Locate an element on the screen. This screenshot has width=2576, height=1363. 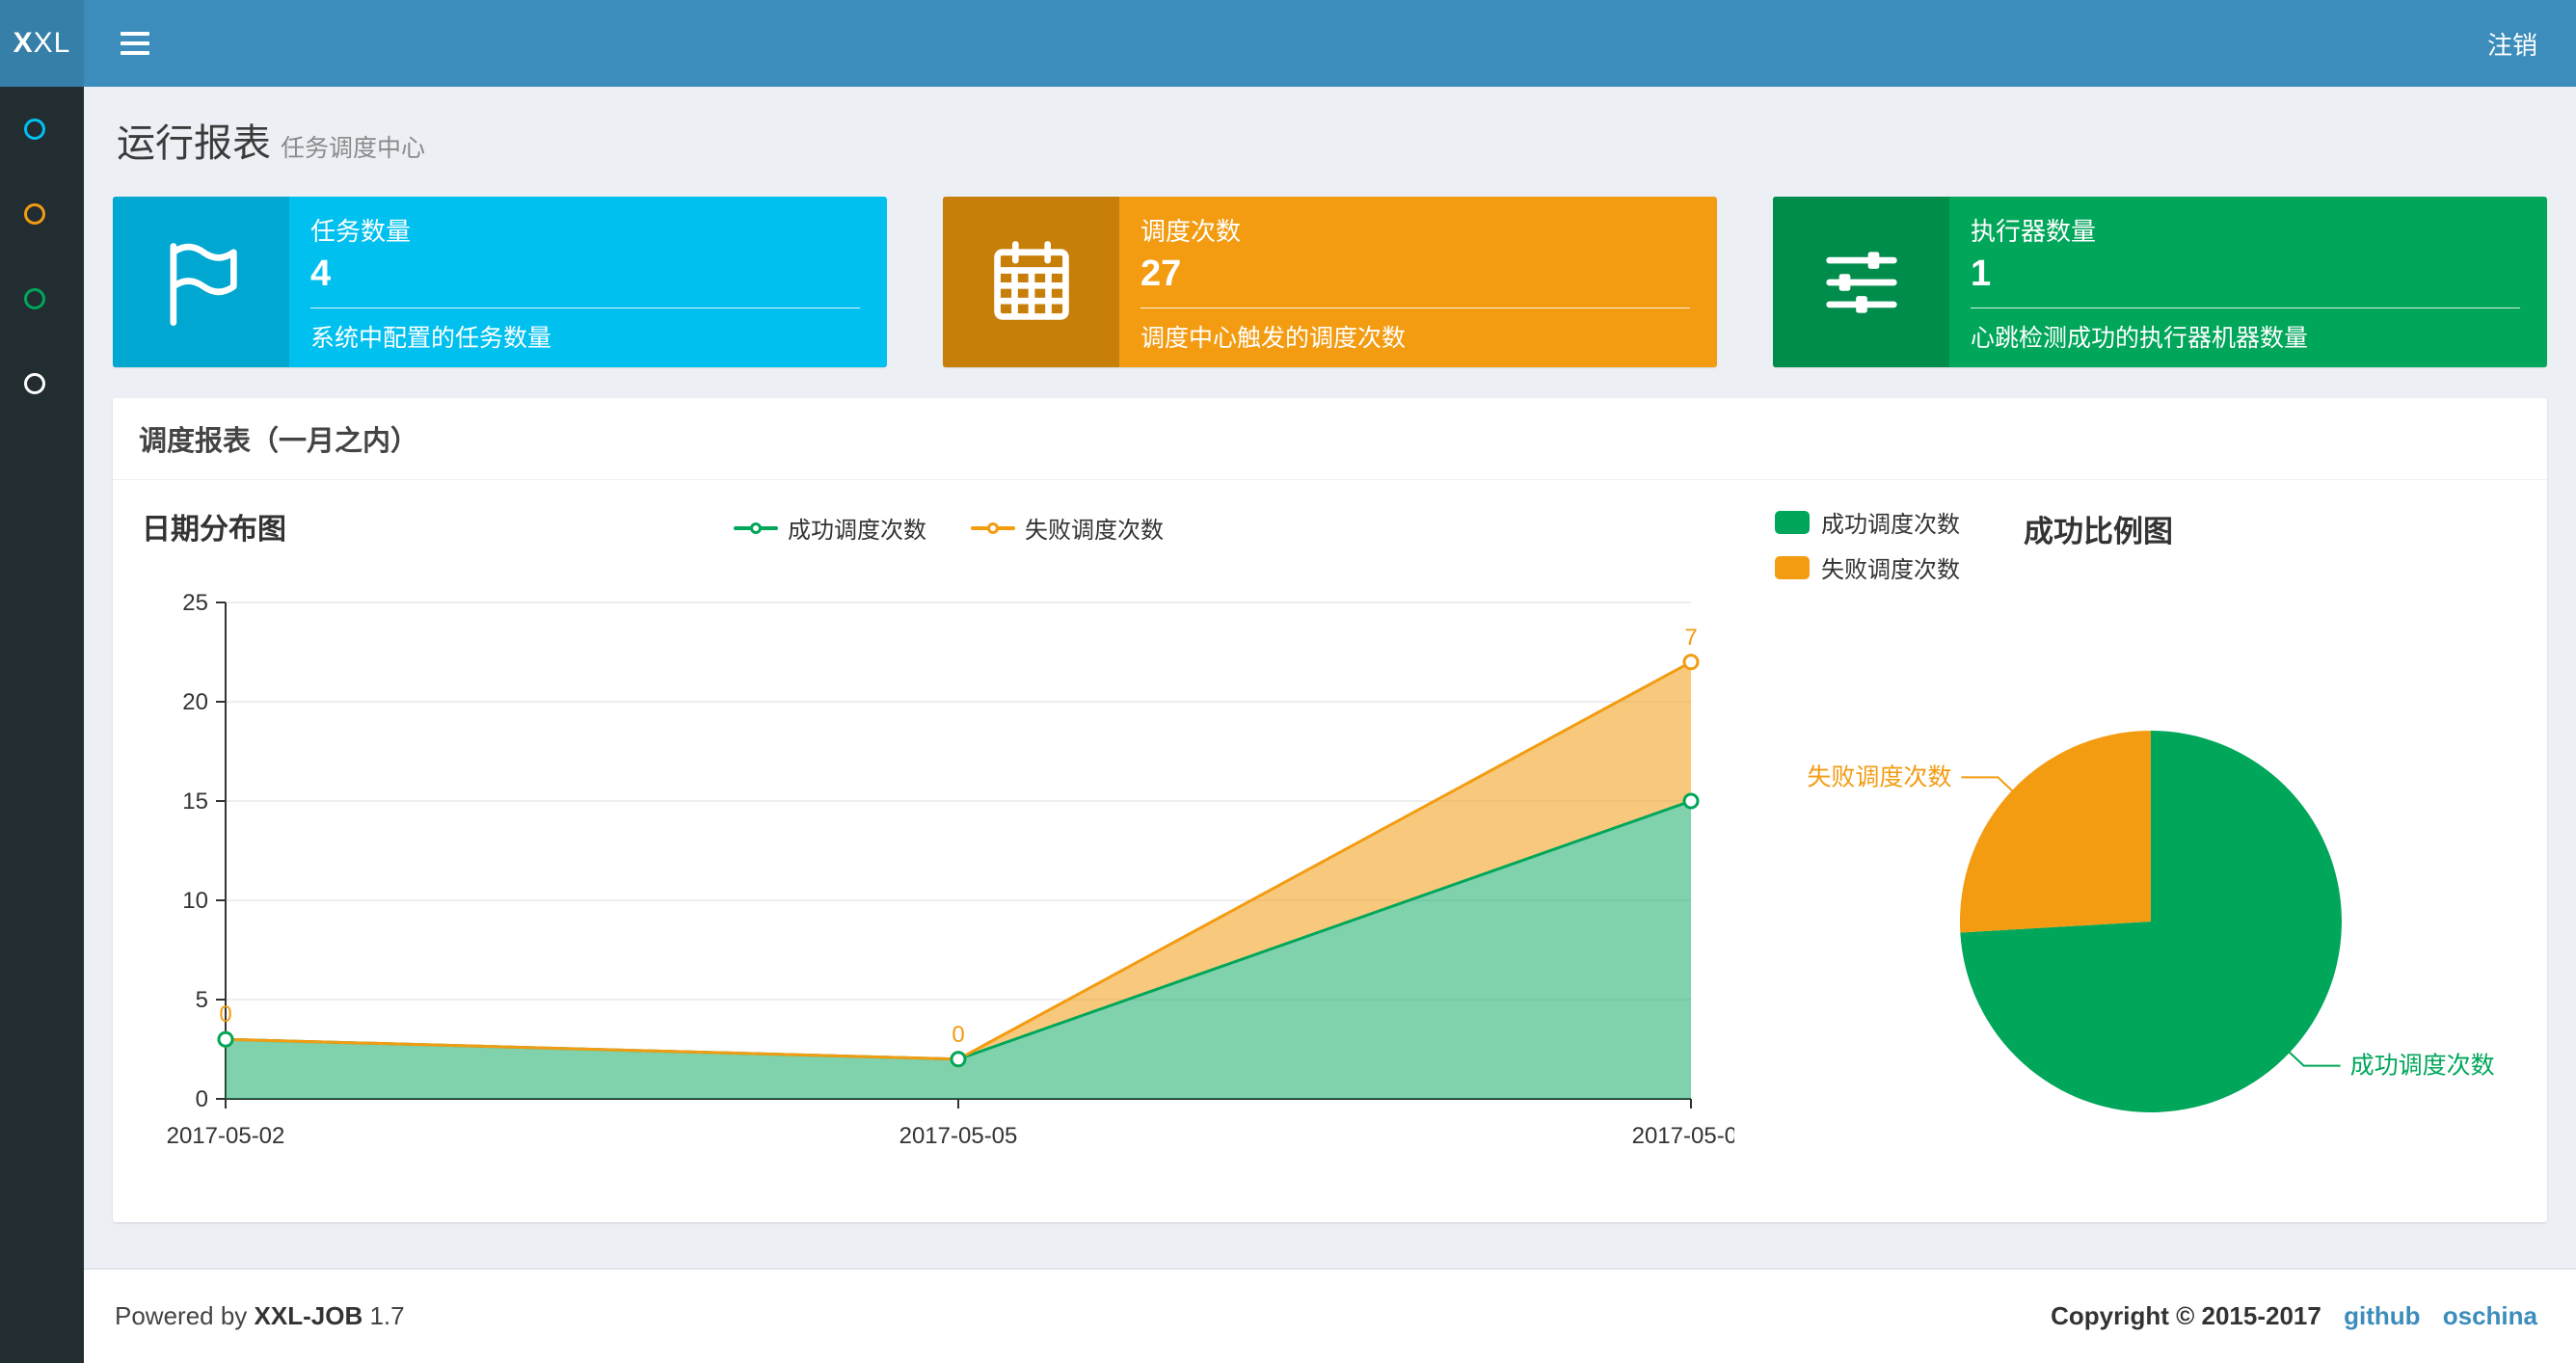
sidebar-toggle-icon is located at coordinates (135, 43).